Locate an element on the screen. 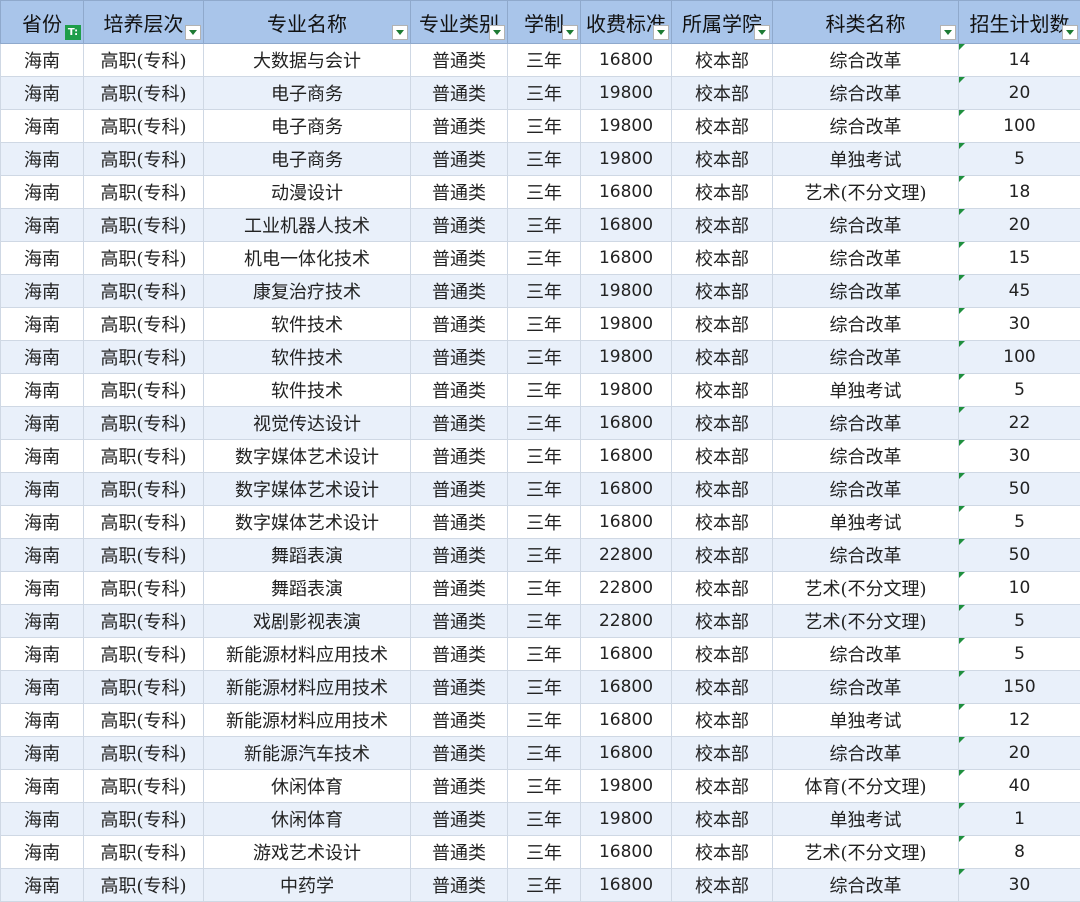  cell-plan: 50 is located at coordinates (1019, 555).